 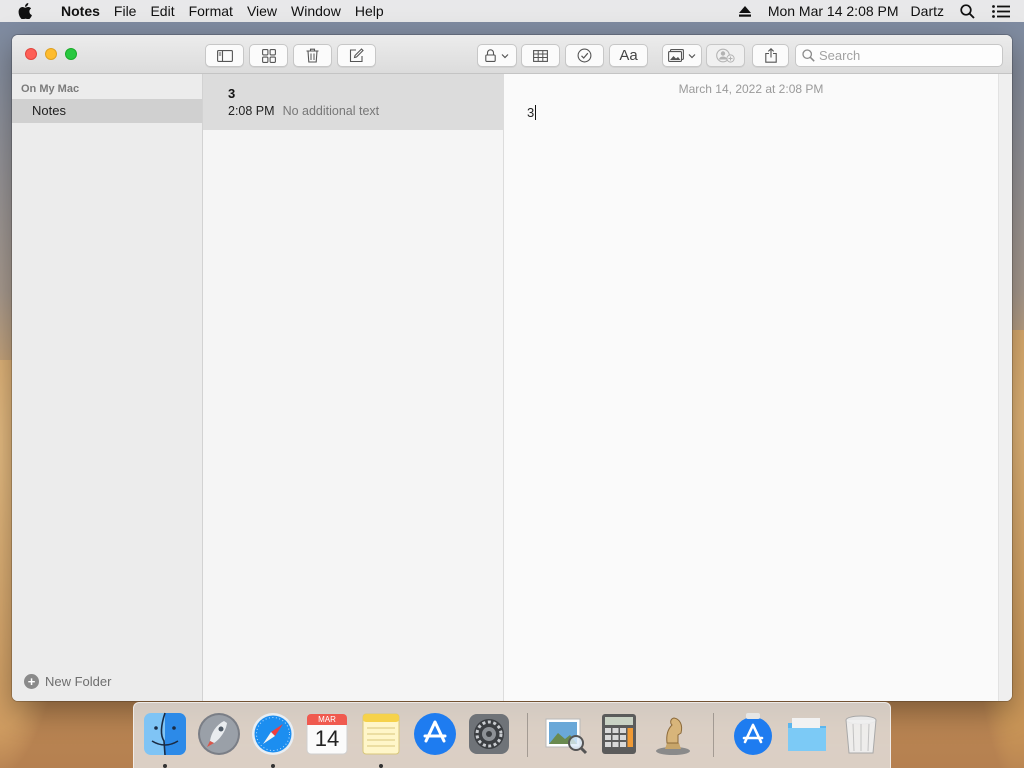 I want to click on table-icon, so click(x=540, y=55).